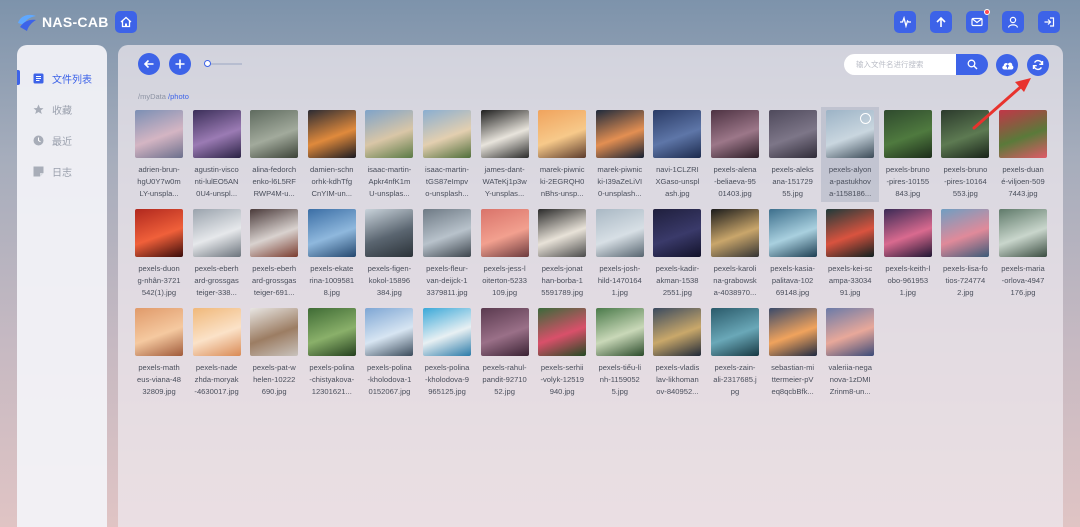  What do you see at coordinates (1007, 65) in the screenshot?
I see `cloud-upload-button` at bounding box center [1007, 65].